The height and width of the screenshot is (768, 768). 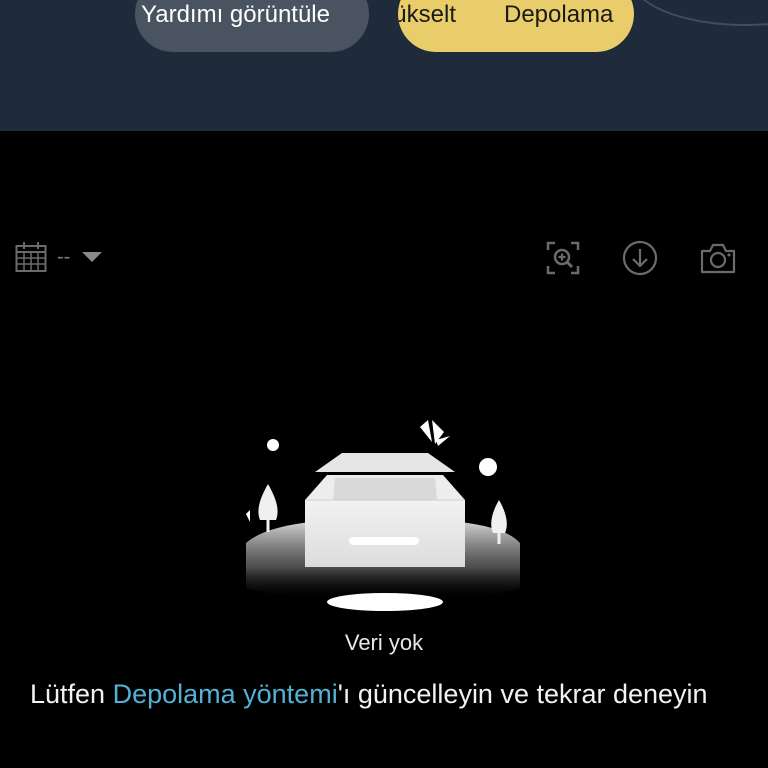 I want to click on calendar-icon, so click(x=31, y=257).